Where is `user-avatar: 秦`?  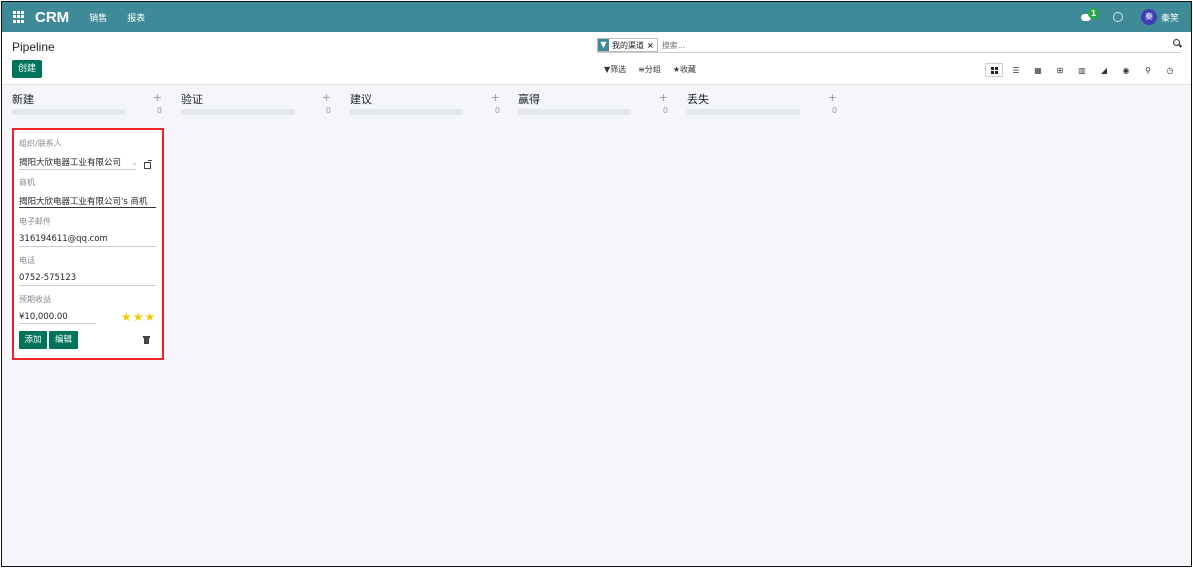
user-avatar: 秦 is located at coordinates (1148, 17).